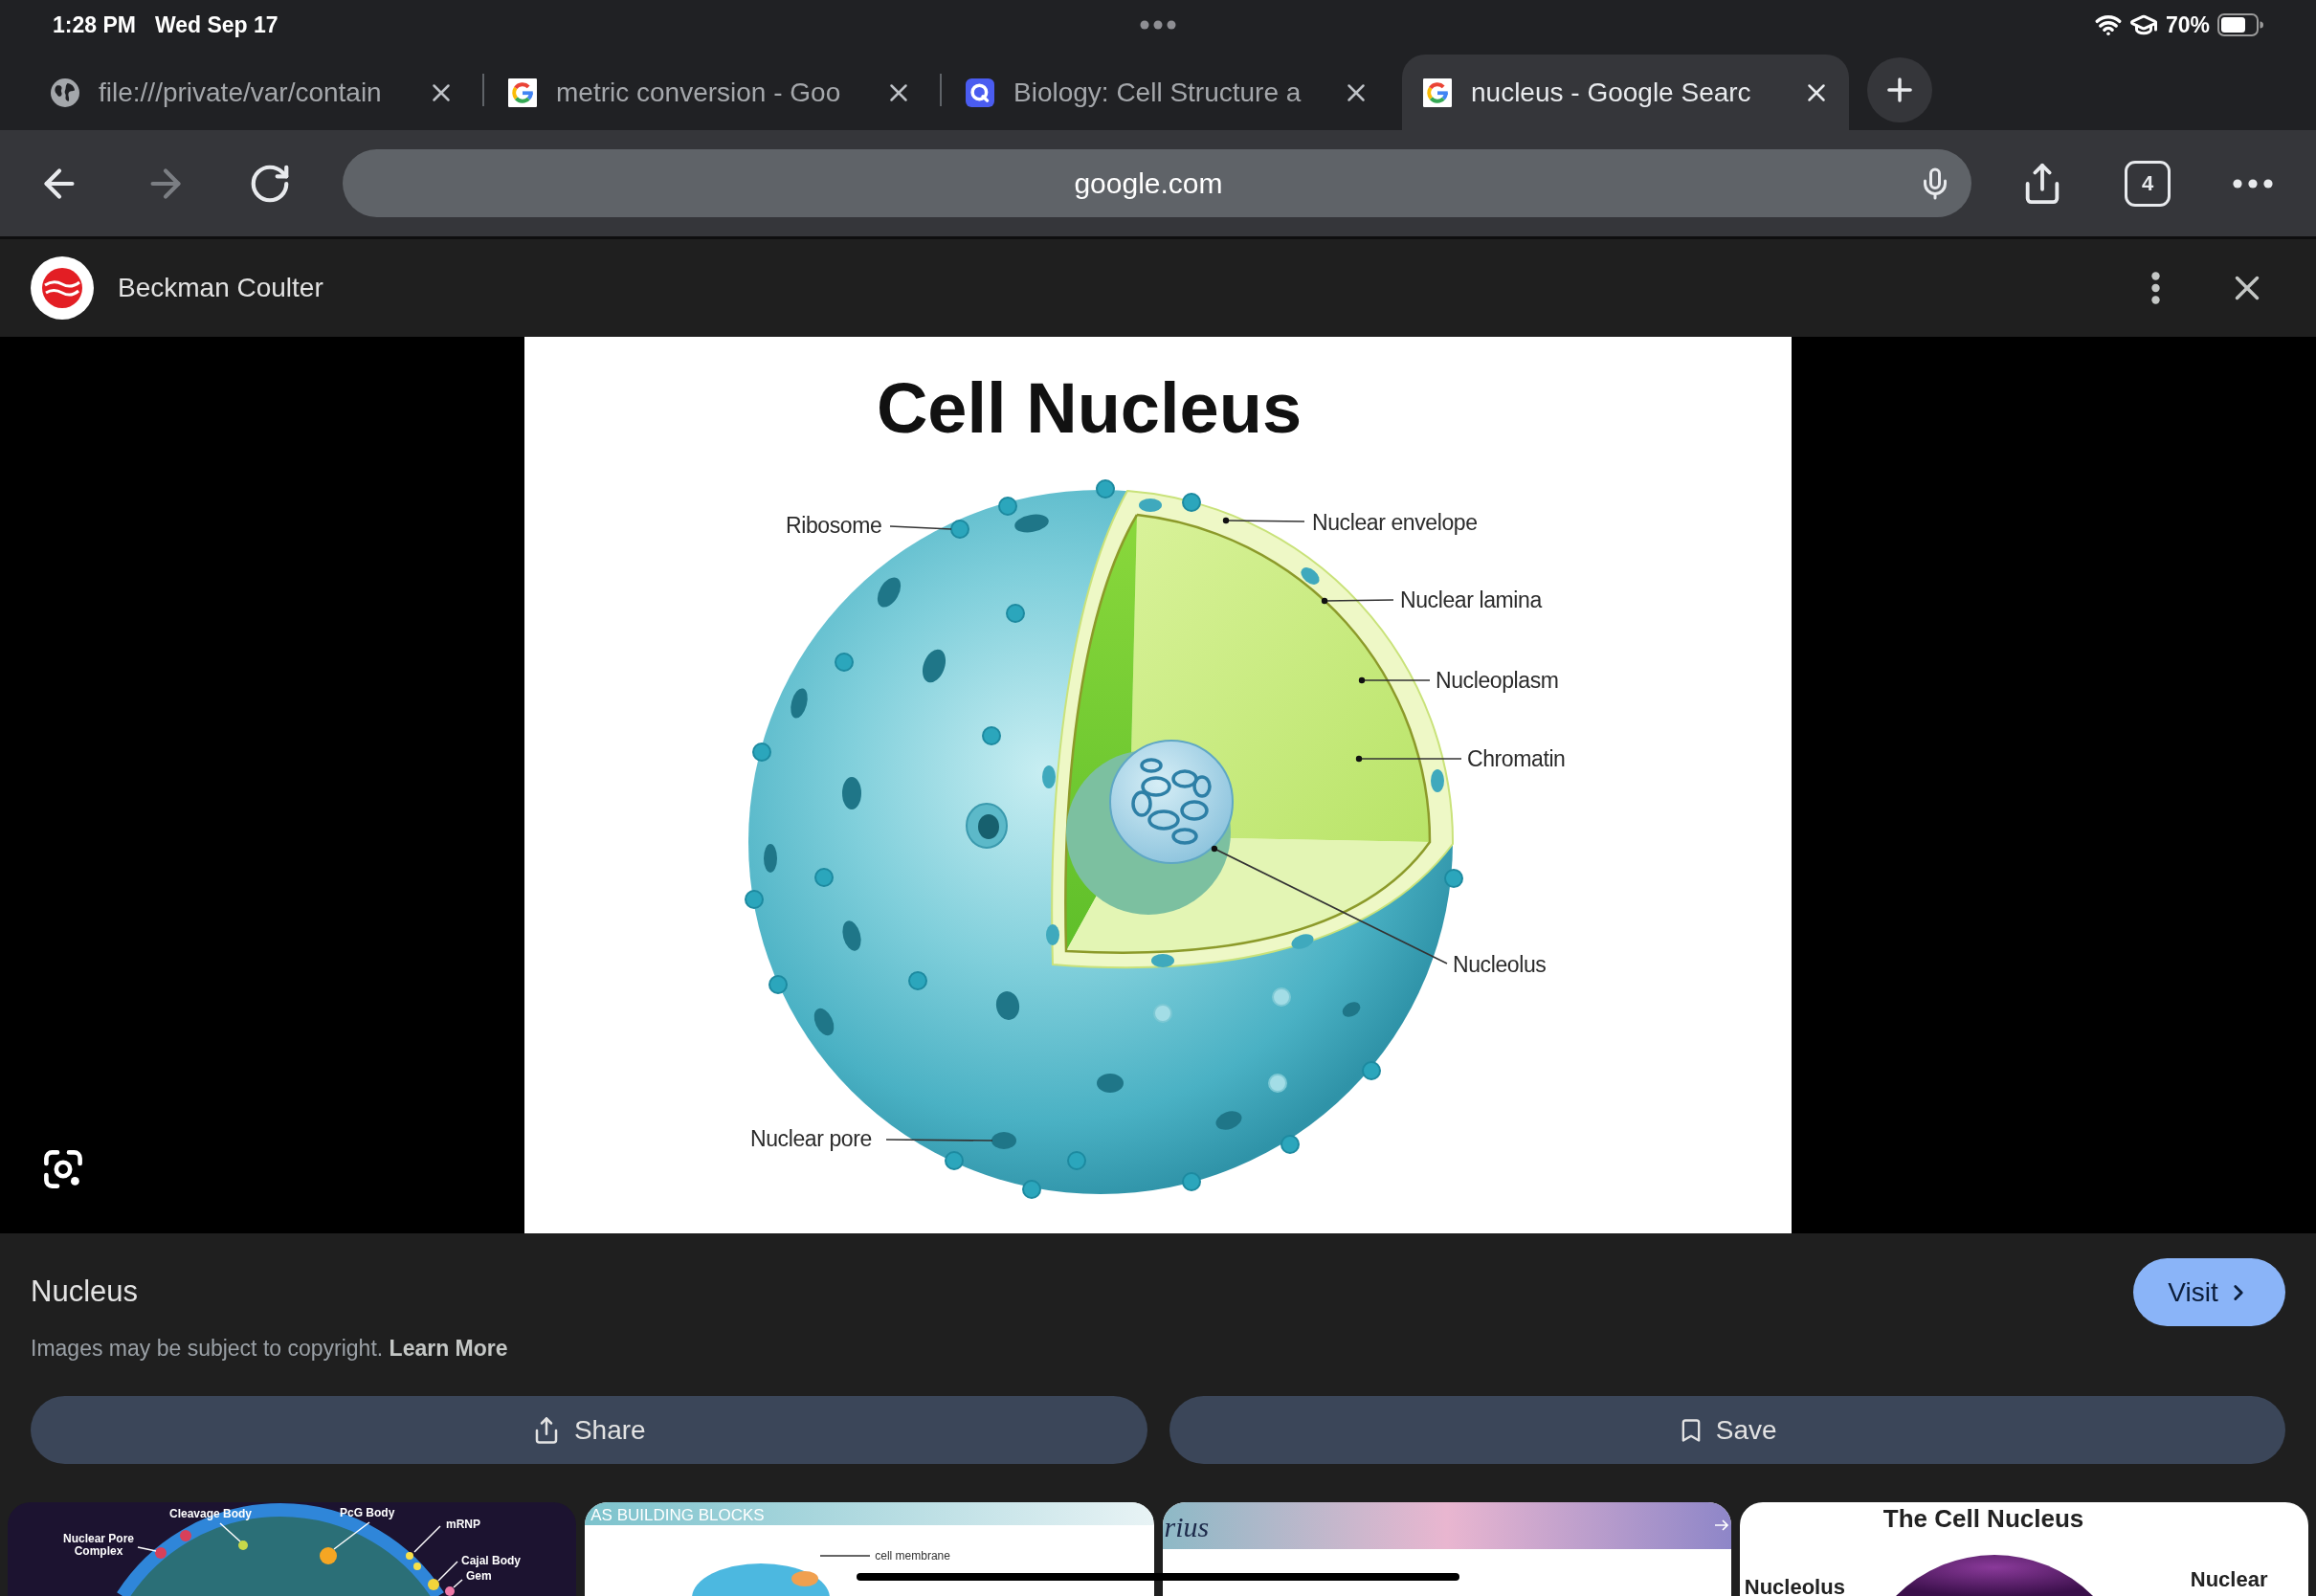 This screenshot has width=2316, height=1596. I want to click on thumbnail-label: Cleavage Body, so click(211, 1514).